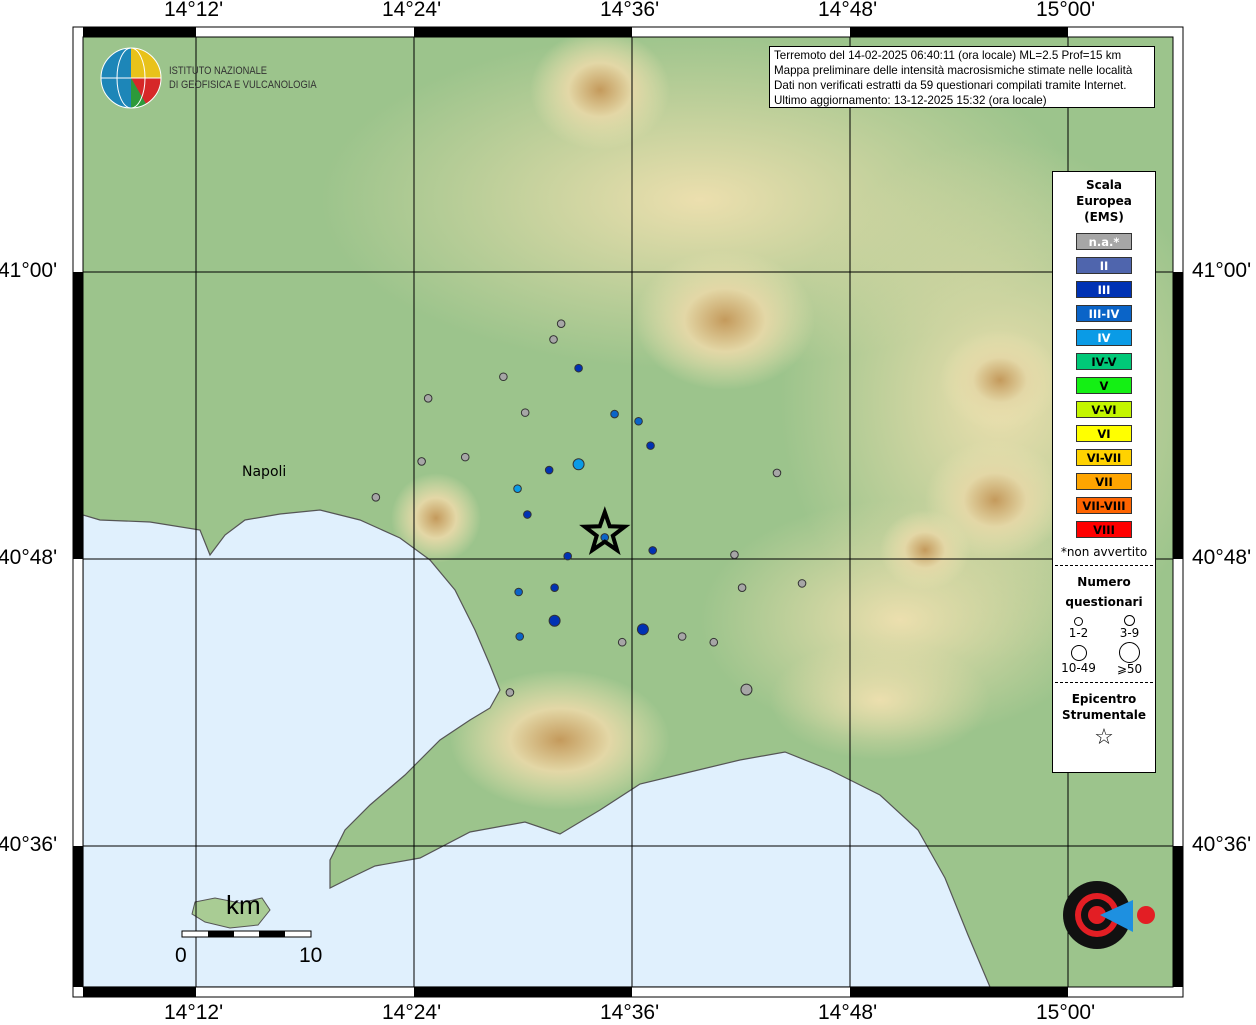 This screenshot has height=1025, width=1256. What do you see at coordinates (1066, 1012) in the screenshot?
I see `lon-tick-bottom-5: 15°00'` at bounding box center [1066, 1012].